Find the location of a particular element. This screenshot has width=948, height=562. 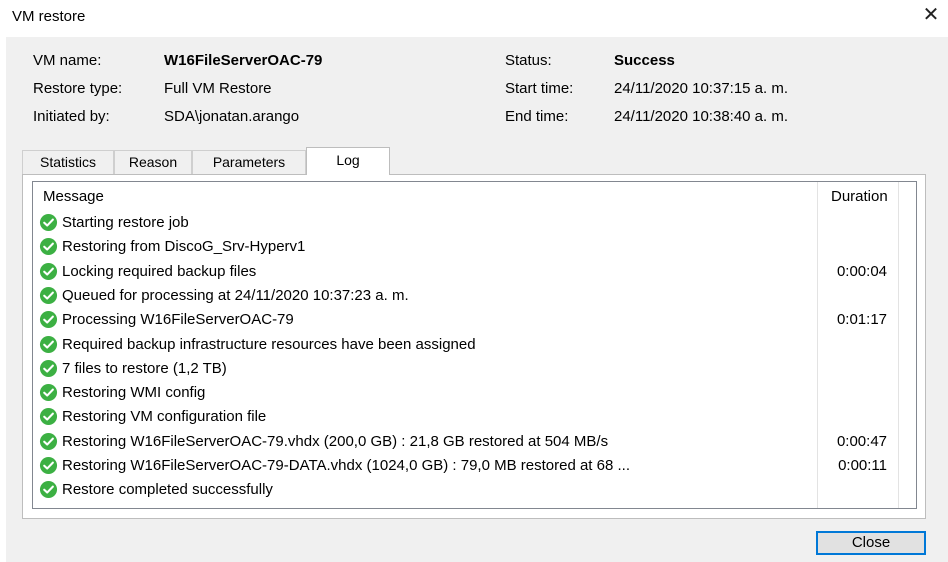

initiated-by-value: SDA\jonatan.arango is located at coordinates (232, 116).